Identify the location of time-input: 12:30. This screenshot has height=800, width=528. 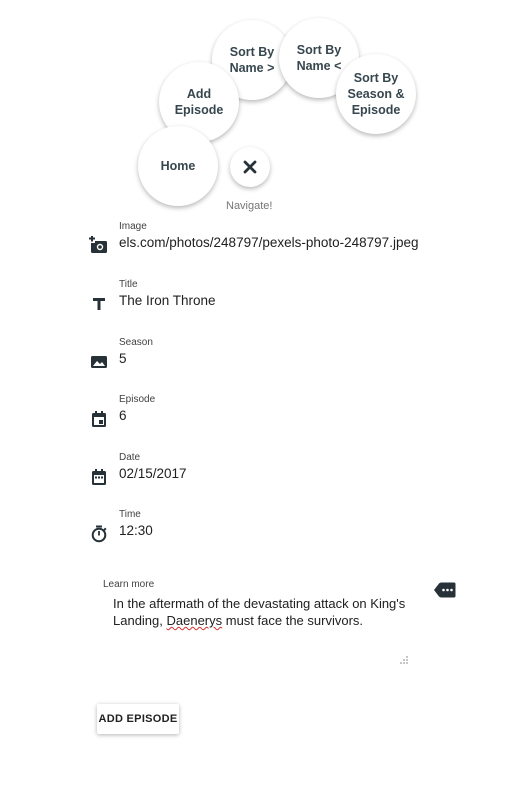
(136, 530).